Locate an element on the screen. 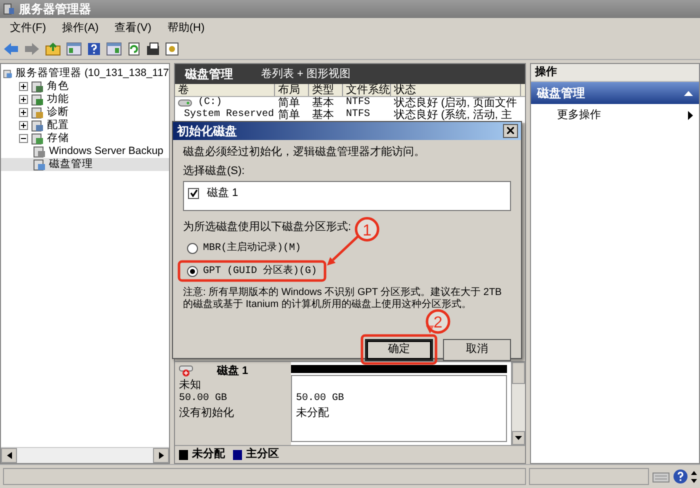 Image resolution: width=700 pixels, height=488 pixels. disk-size: 50.00 GB is located at coordinates (203, 399).